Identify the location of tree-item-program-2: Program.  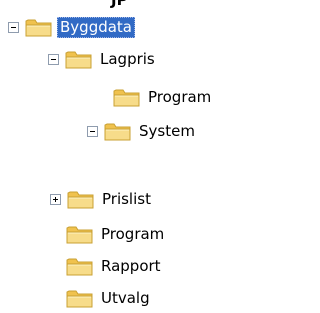
(116, 234).